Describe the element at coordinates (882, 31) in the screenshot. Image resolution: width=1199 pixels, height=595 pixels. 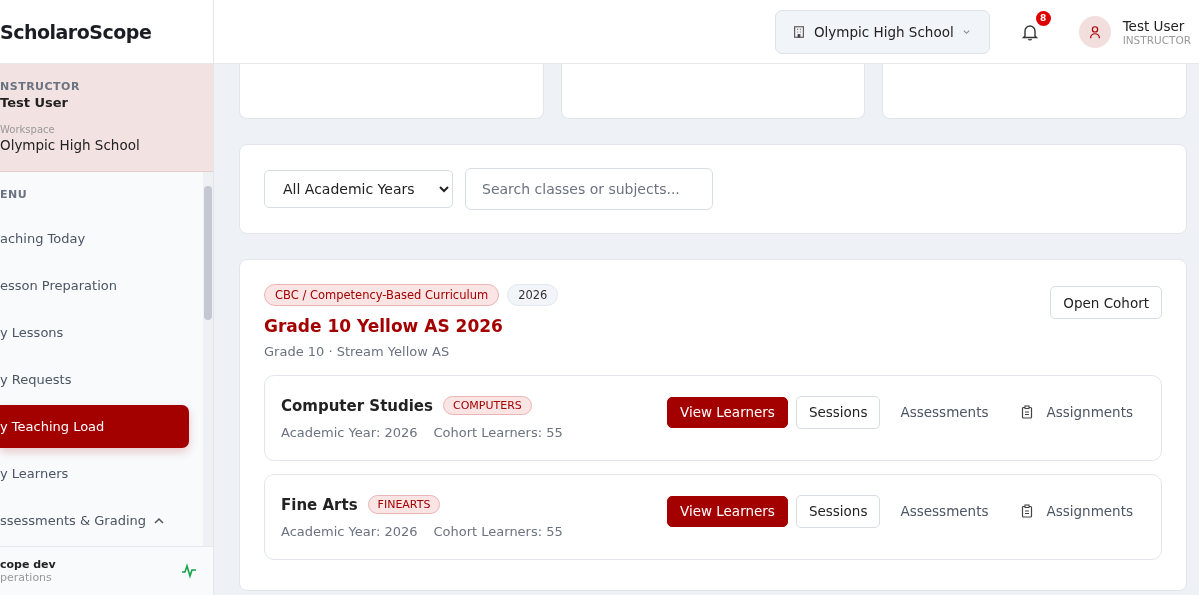
I see `school-switcher: Olympic High School` at that location.